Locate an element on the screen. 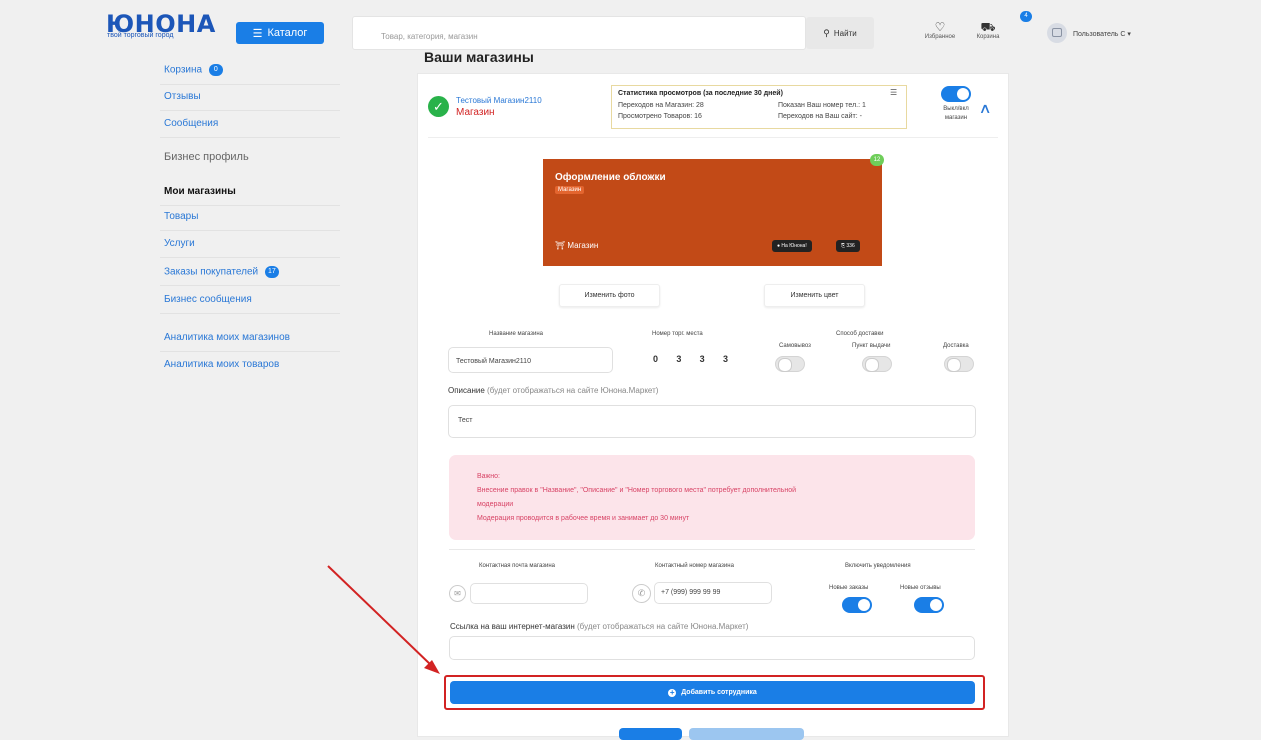  notice-text: модерации is located at coordinates (495, 504).